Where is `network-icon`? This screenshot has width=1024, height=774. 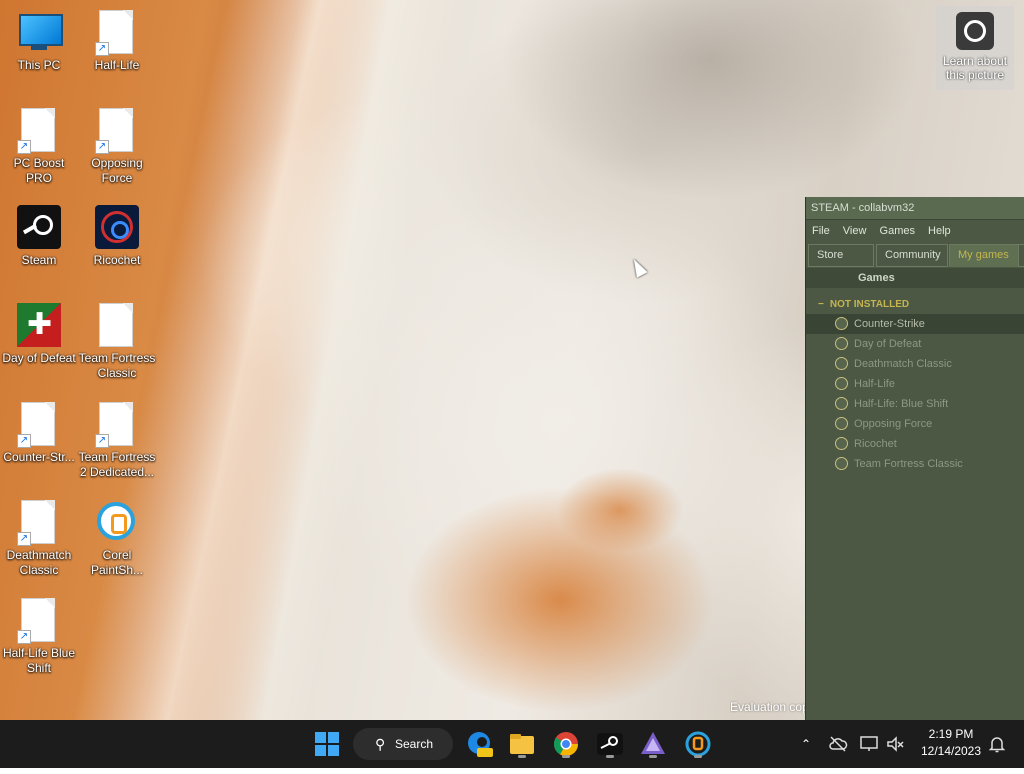 network-icon is located at coordinates (869, 744).